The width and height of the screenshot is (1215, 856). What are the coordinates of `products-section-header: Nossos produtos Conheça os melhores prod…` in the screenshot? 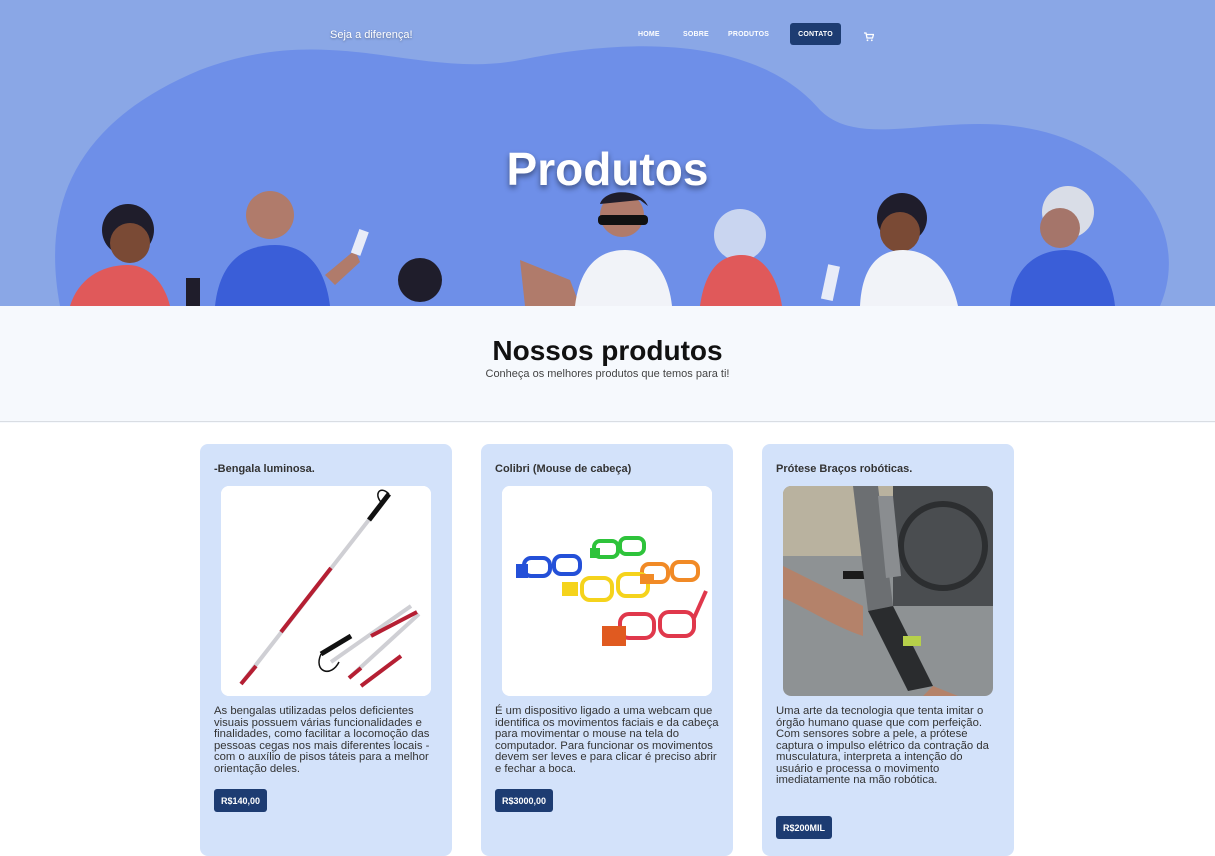 It's located at (607, 364).